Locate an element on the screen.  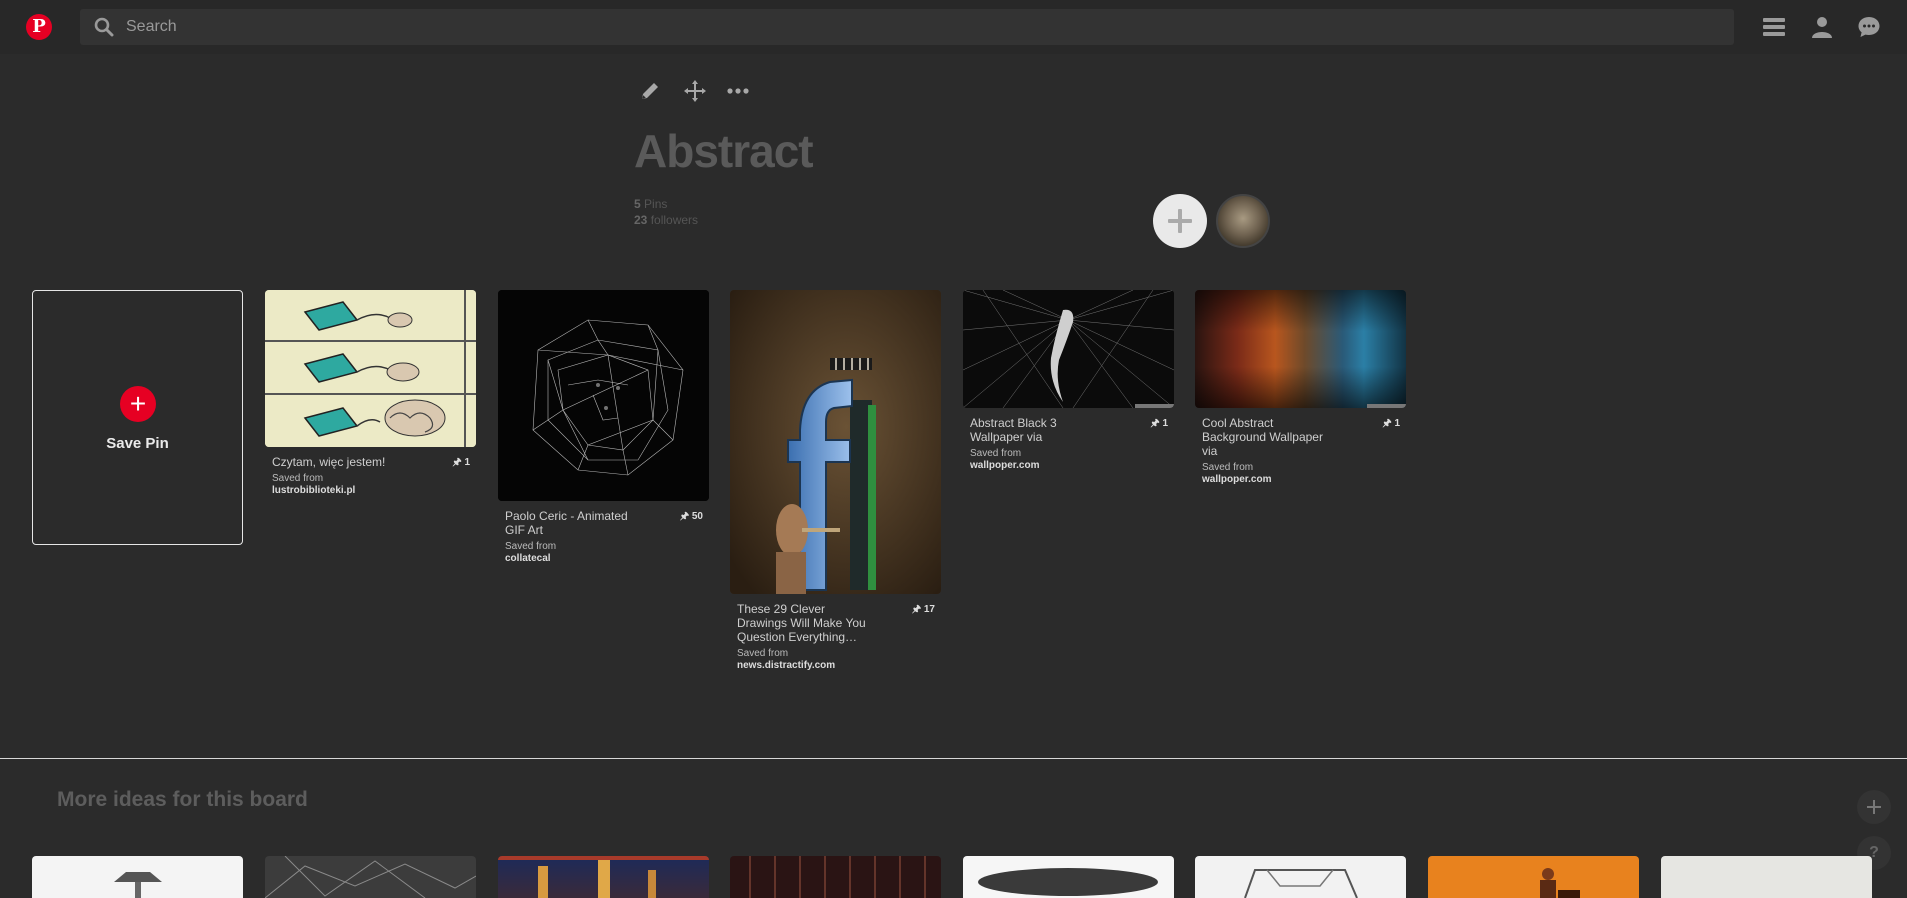
add-floating-button is located at coordinates (1874, 807).